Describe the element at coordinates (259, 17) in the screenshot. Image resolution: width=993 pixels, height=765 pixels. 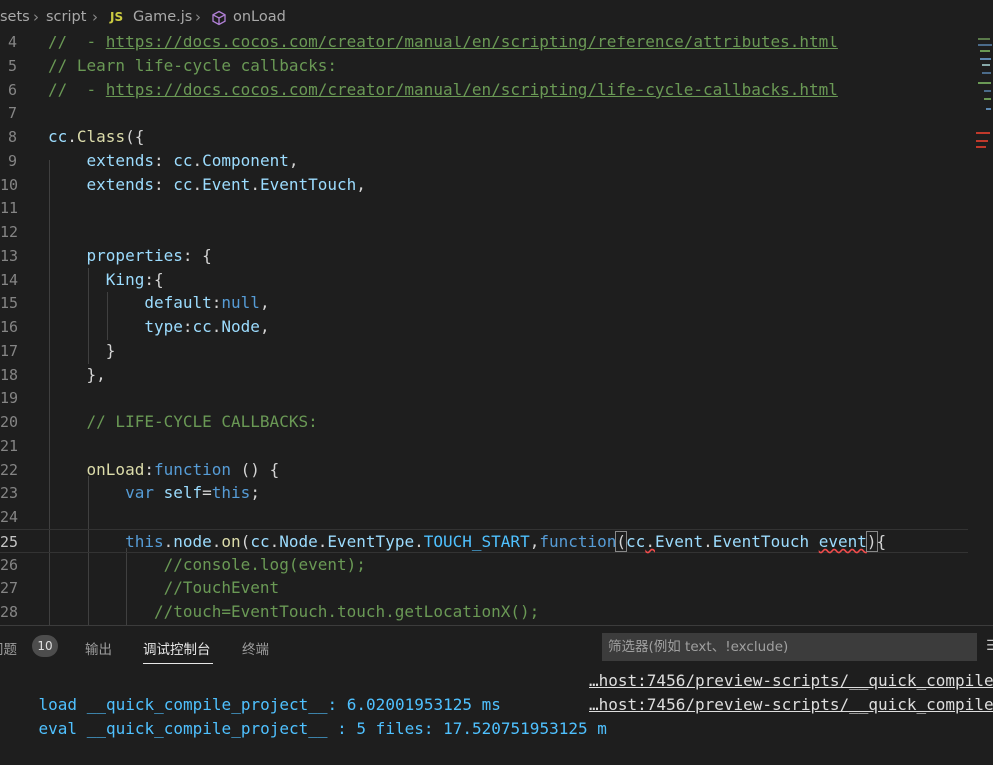
I see `breadcrumb-symbol-onload: onLoad` at that location.